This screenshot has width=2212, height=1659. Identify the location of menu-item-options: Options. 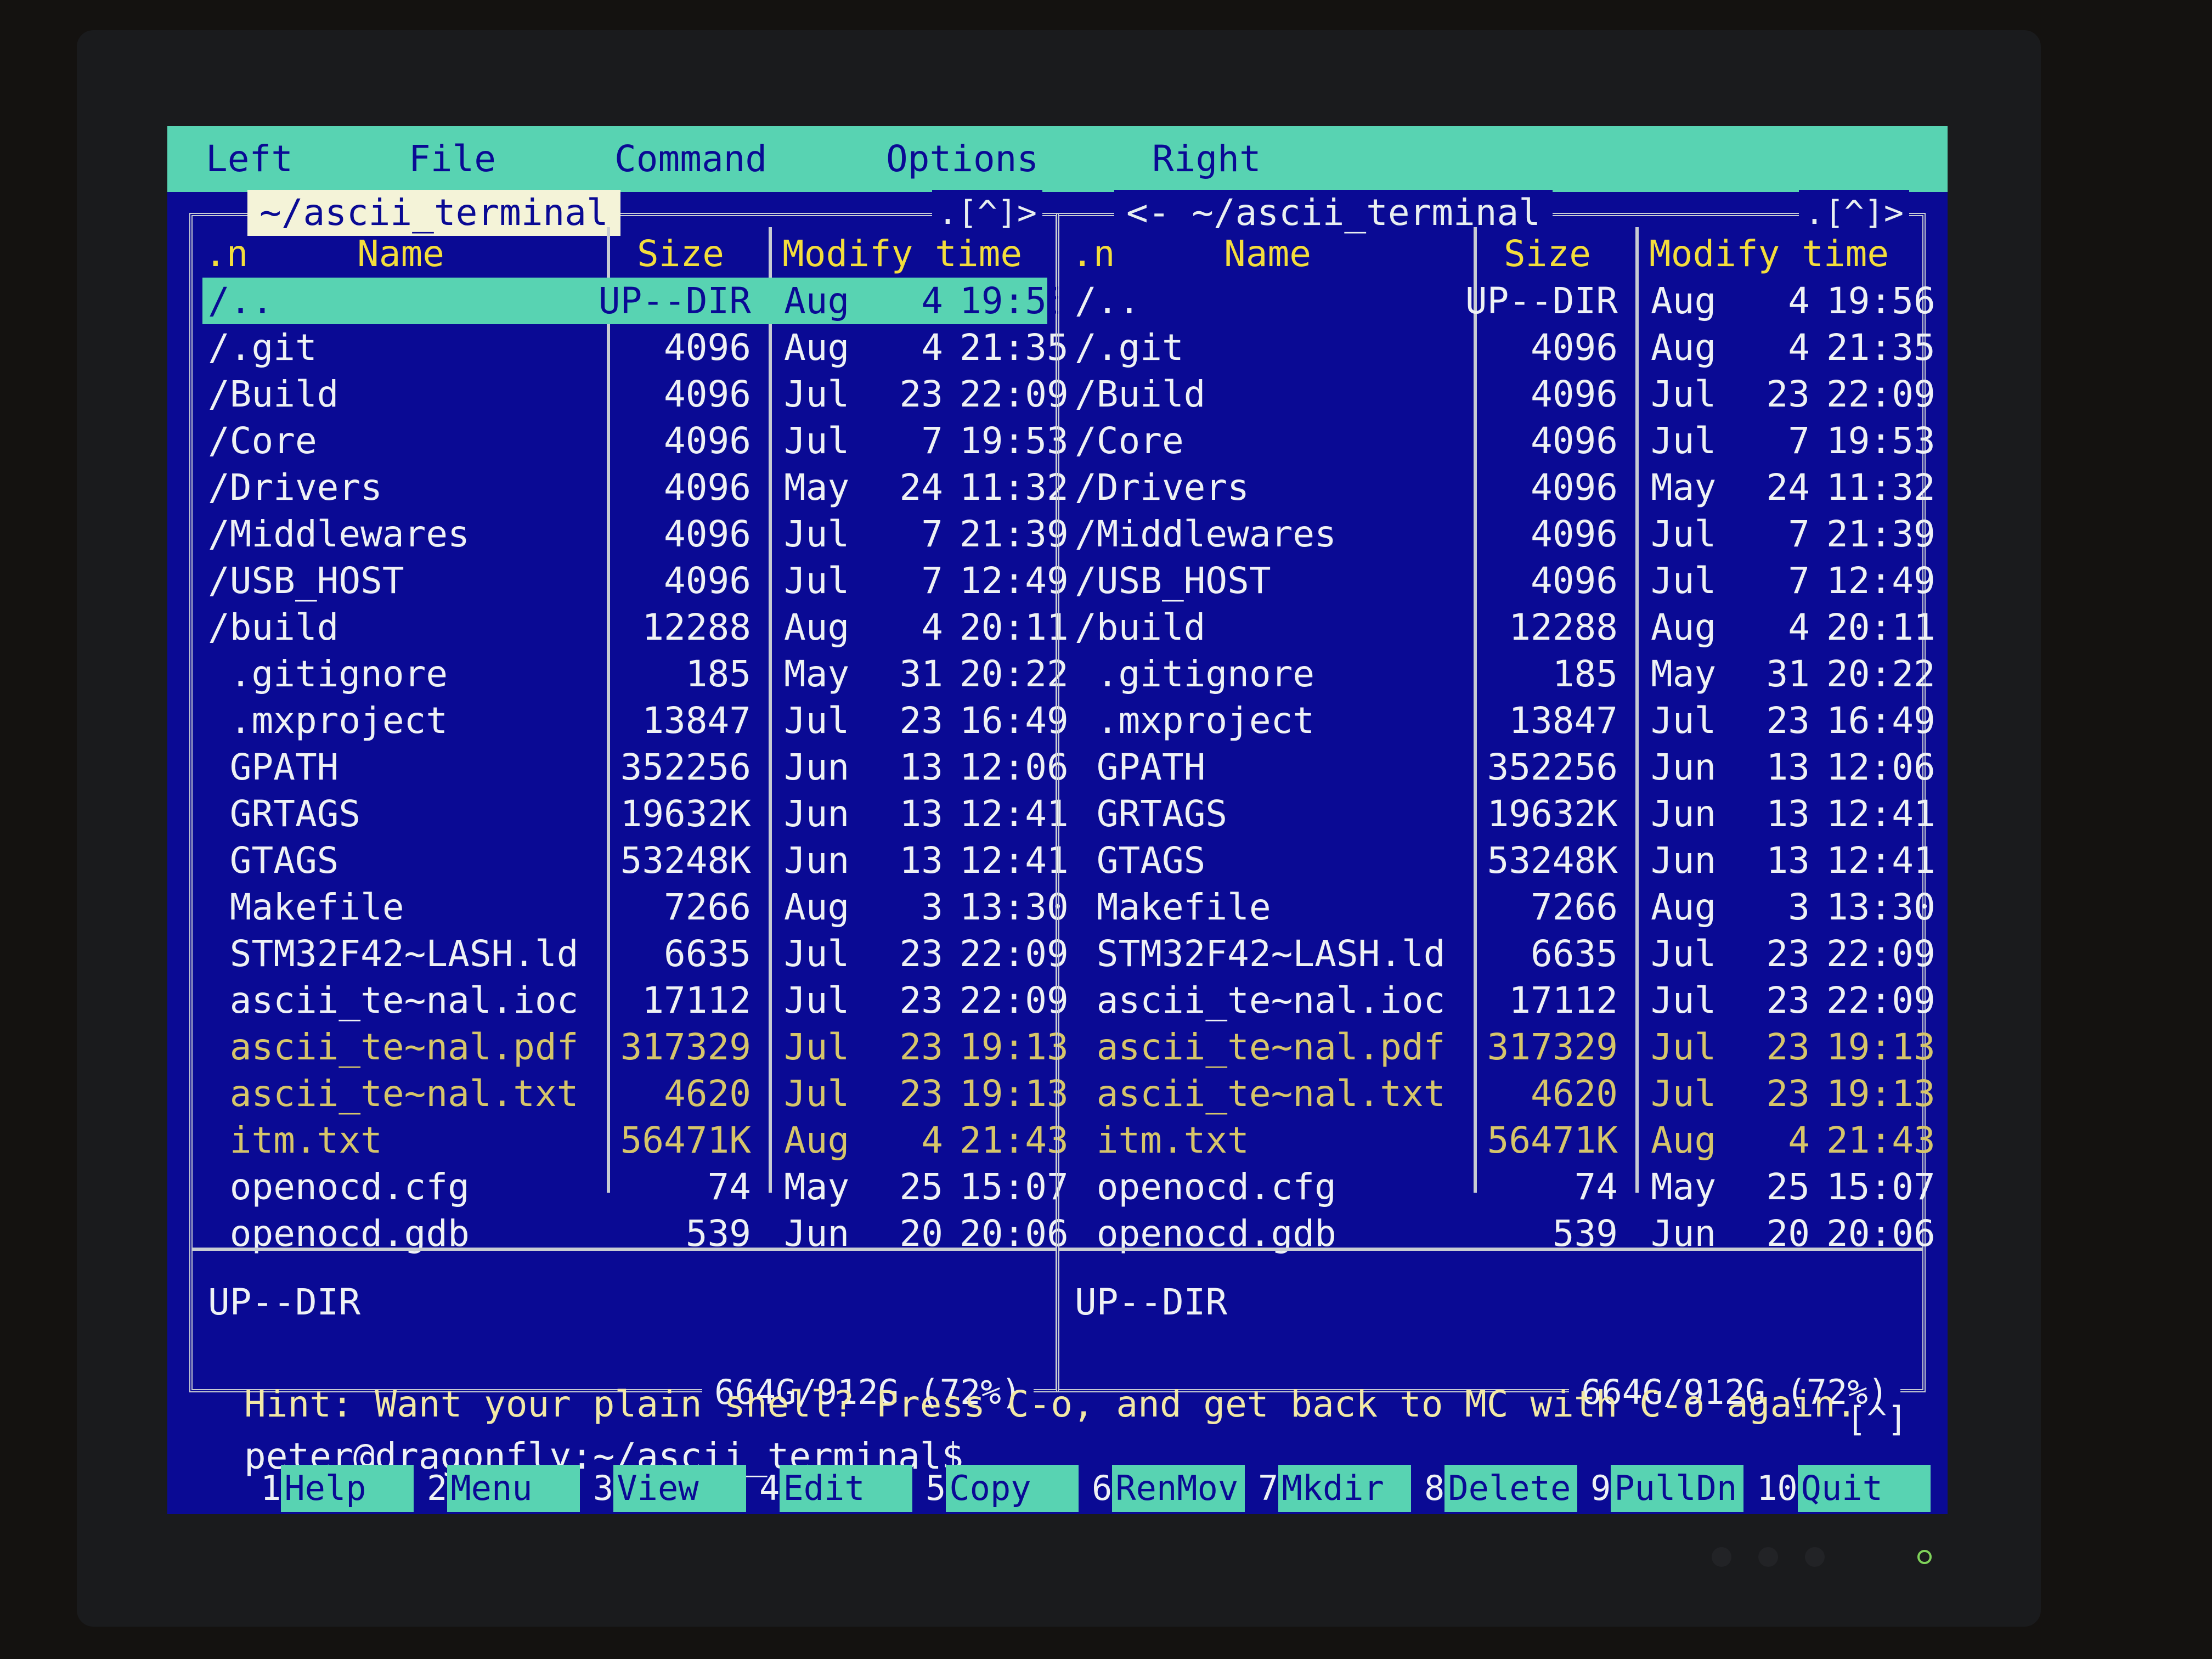
(962, 159).